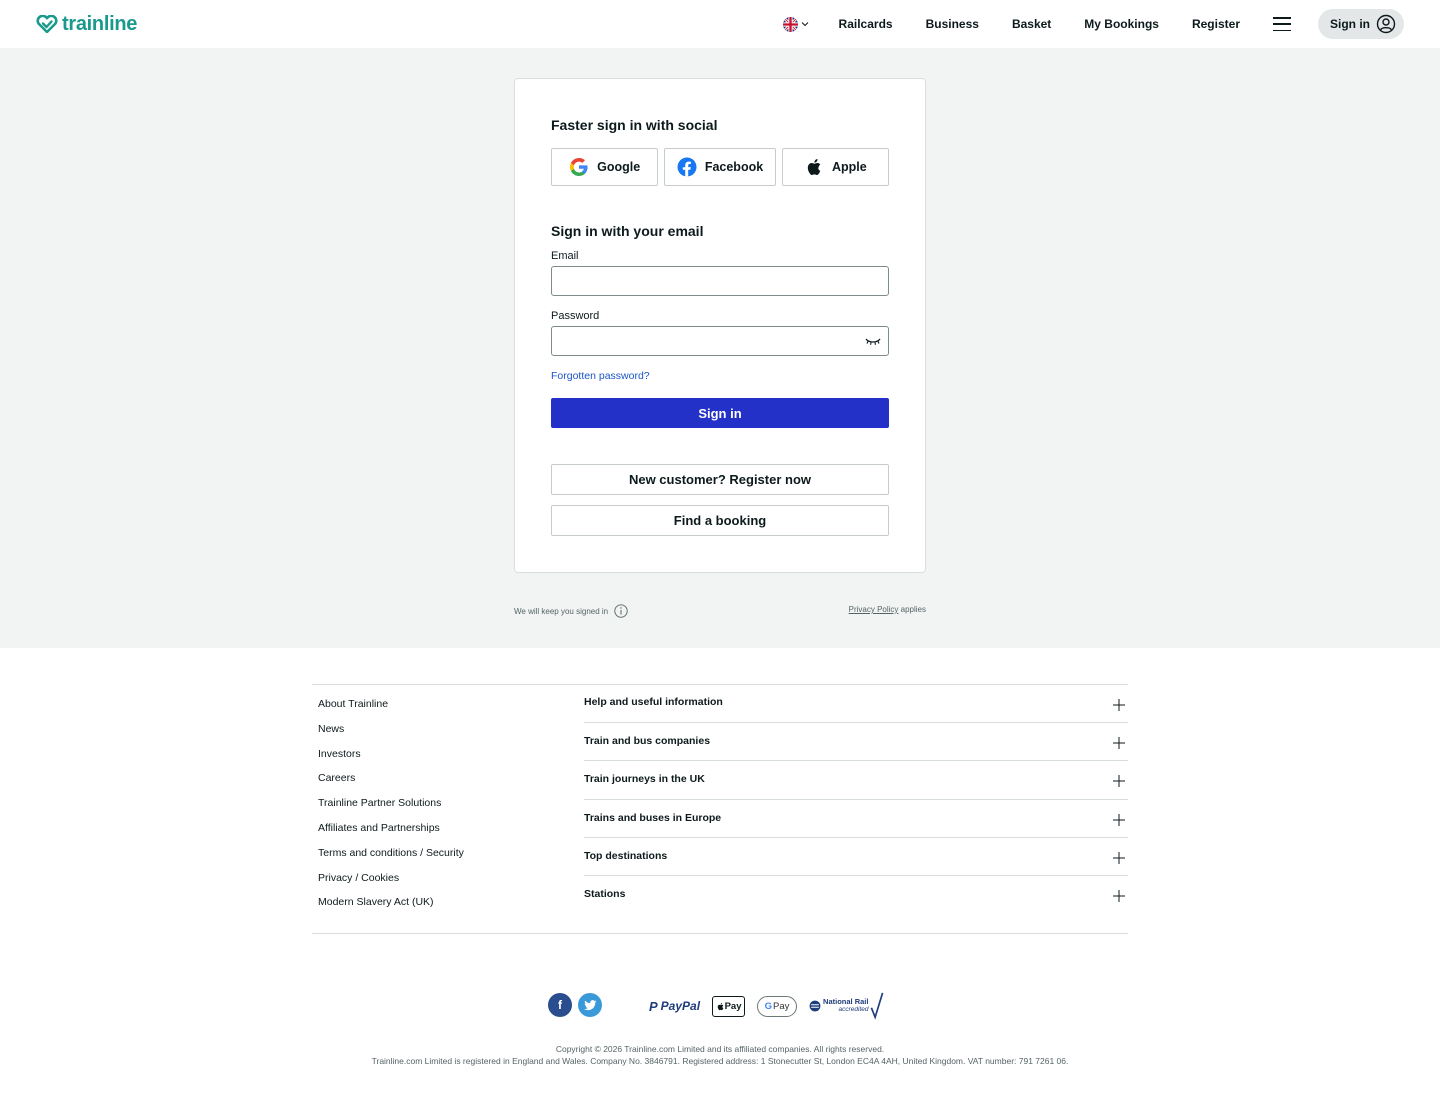  I want to click on paypal-label: PayPal, so click(680, 1006).